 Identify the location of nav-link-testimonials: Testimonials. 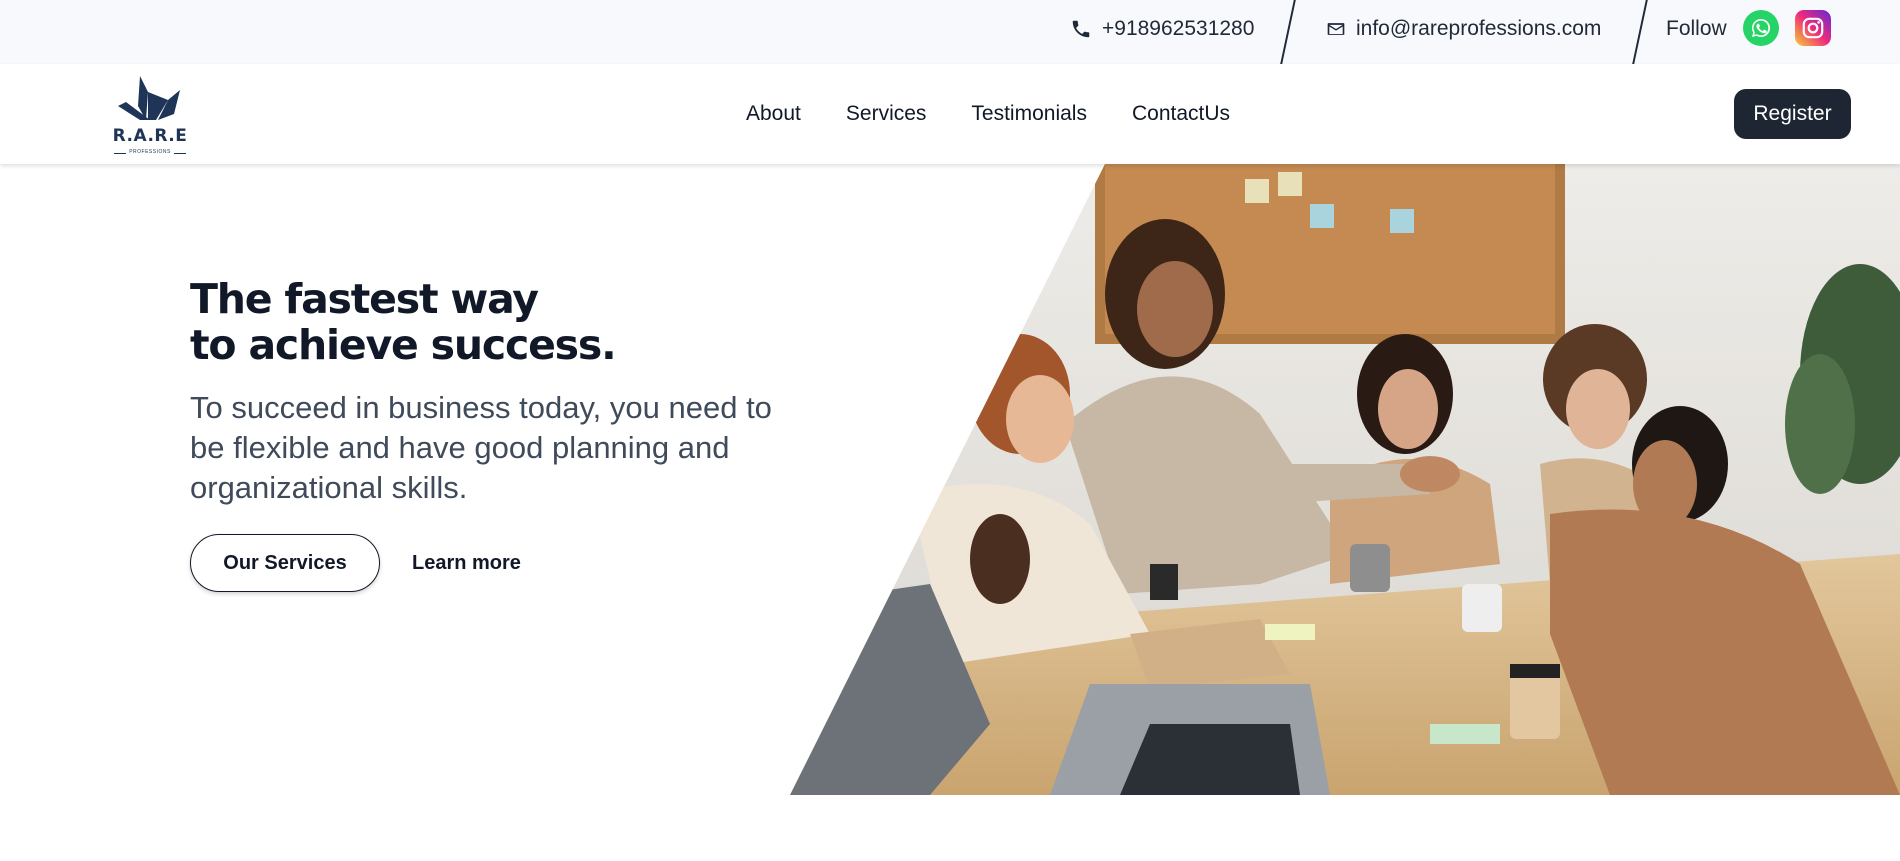
(1029, 114).